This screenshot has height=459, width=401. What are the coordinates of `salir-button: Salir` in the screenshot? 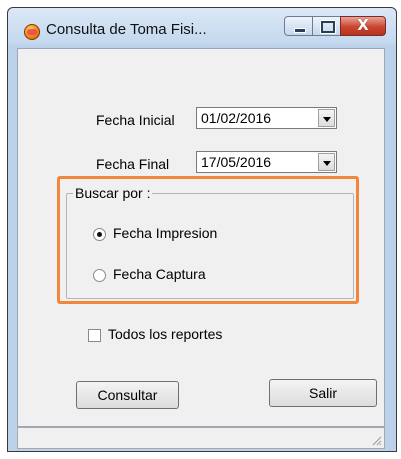 It's located at (323, 393).